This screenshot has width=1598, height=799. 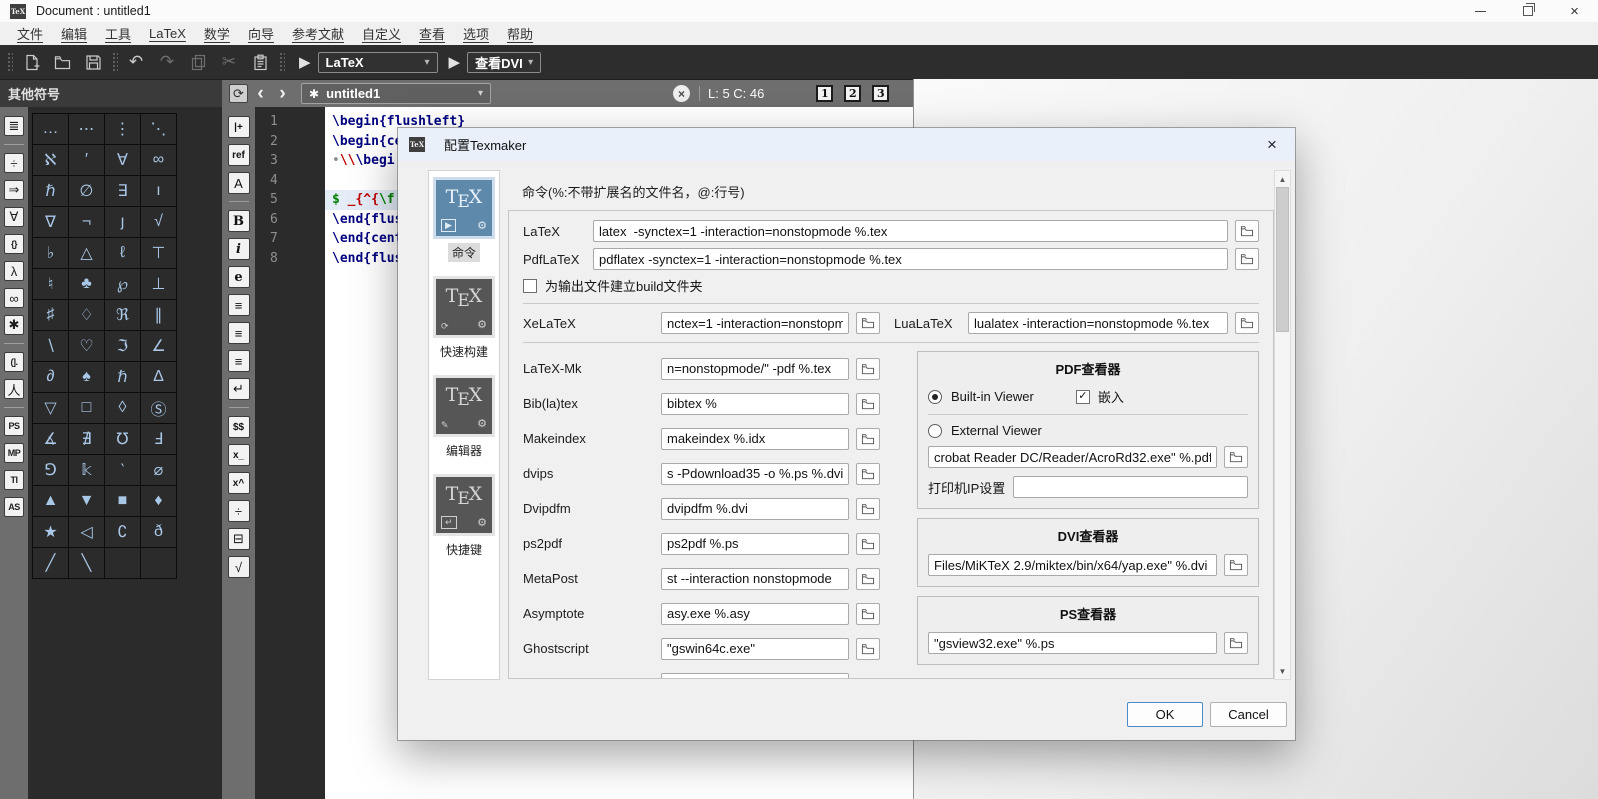 I want to click on ok-button: OK, so click(x=1165, y=714).